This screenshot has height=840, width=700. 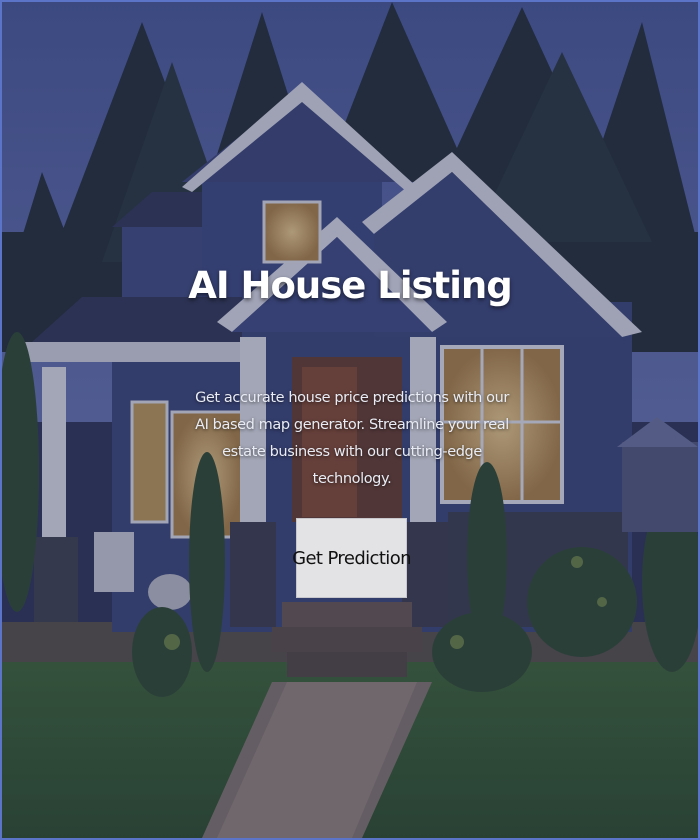 What do you see at coordinates (352, 558) in the screenshot?
I see `get-prediction-button: Get Prediction` at bounding box center [352, 558].